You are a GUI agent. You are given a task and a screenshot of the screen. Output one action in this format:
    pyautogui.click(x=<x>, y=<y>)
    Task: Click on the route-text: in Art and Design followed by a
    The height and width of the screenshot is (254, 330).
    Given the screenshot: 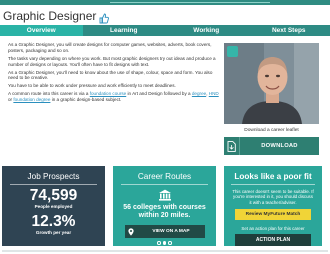 What is the action you would take?
    pyautogui.click(x=159, y=94)
    